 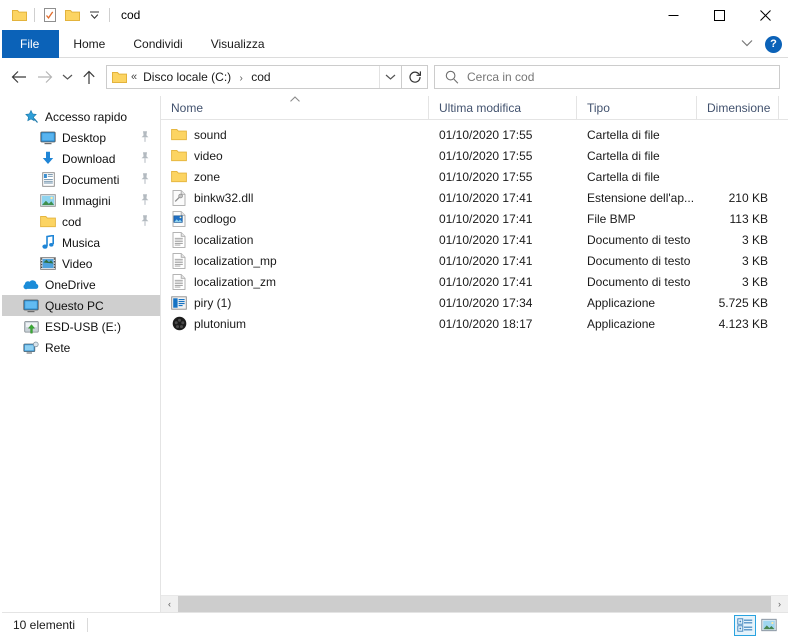 I want to click on minimize-button, so click(x=673, y=15).